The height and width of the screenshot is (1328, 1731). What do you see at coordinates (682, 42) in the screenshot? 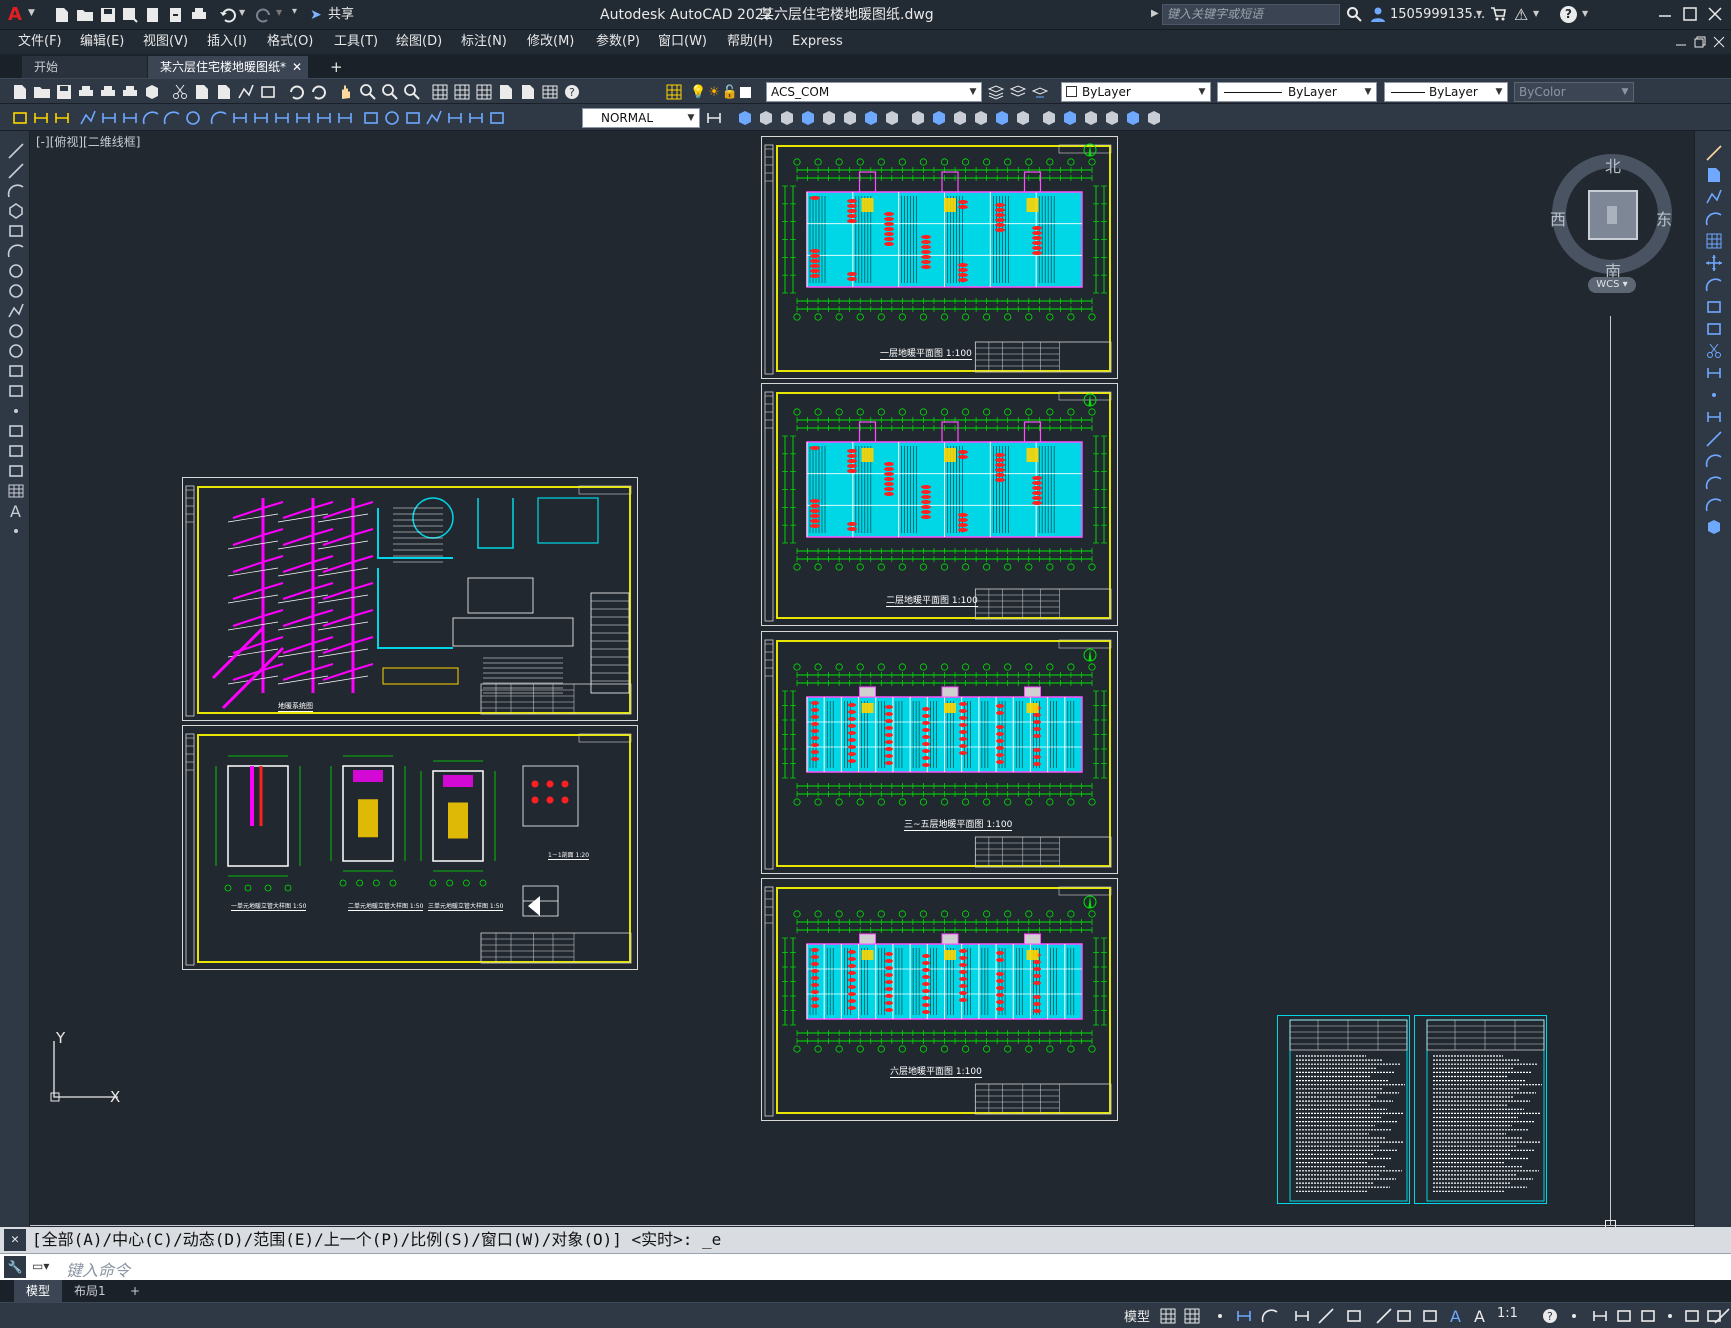
I see `menu-window: 窗口(W)` at bounding box center [682, 42].